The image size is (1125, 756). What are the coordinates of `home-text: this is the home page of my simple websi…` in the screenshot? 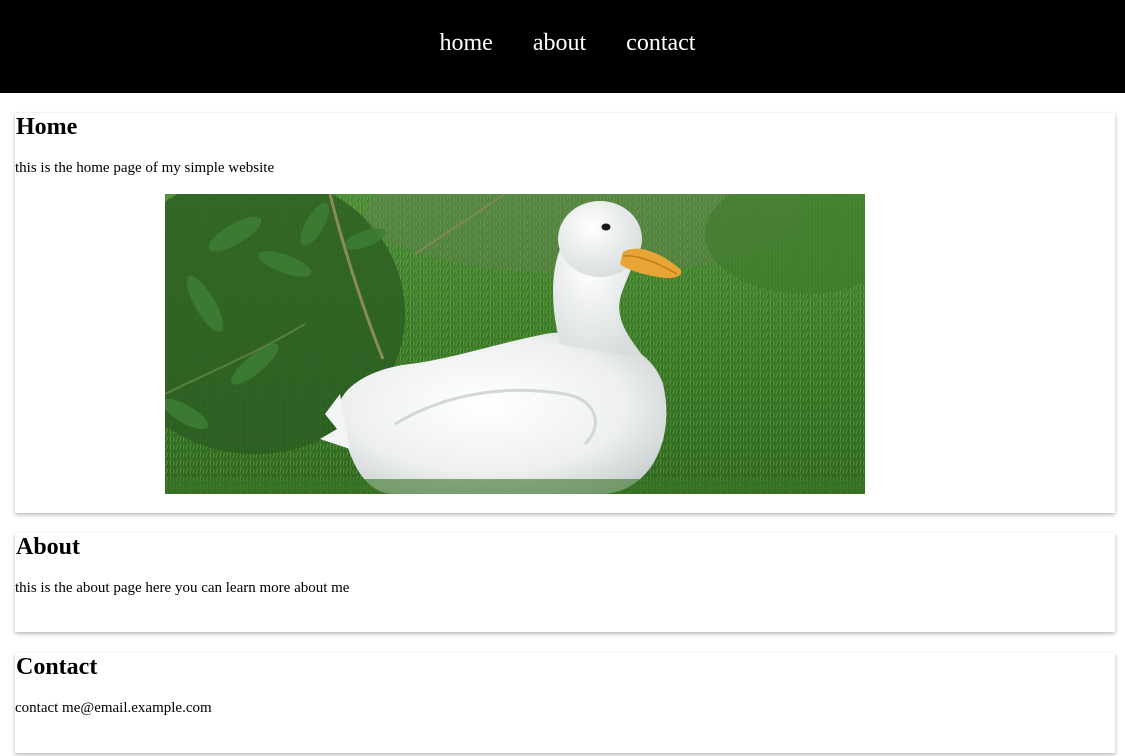 It's located at (145, 168).